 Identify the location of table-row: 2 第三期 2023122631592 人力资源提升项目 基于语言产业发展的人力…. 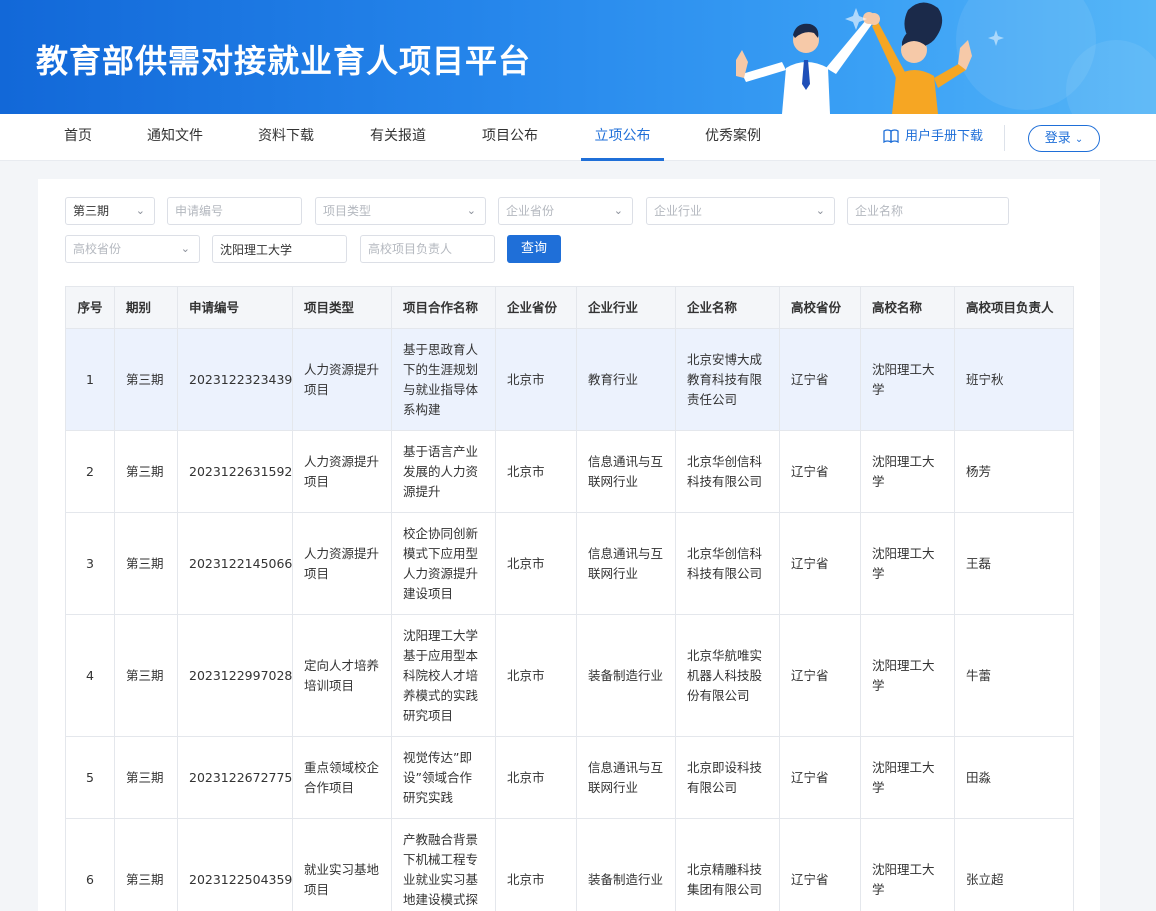
(569, 471).